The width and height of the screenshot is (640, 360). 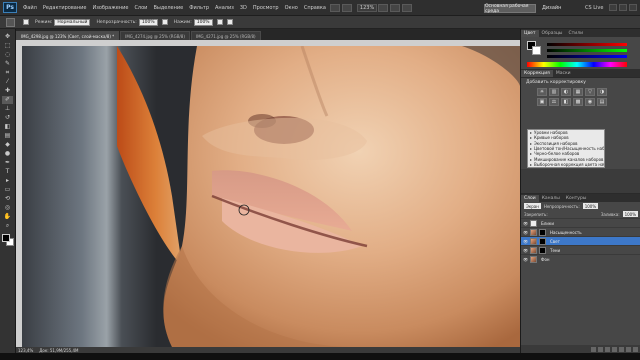 What do you see at coordinates (621, 349) in the screenshot?
I see `new-group-icon` at bounding box center [621, 349].